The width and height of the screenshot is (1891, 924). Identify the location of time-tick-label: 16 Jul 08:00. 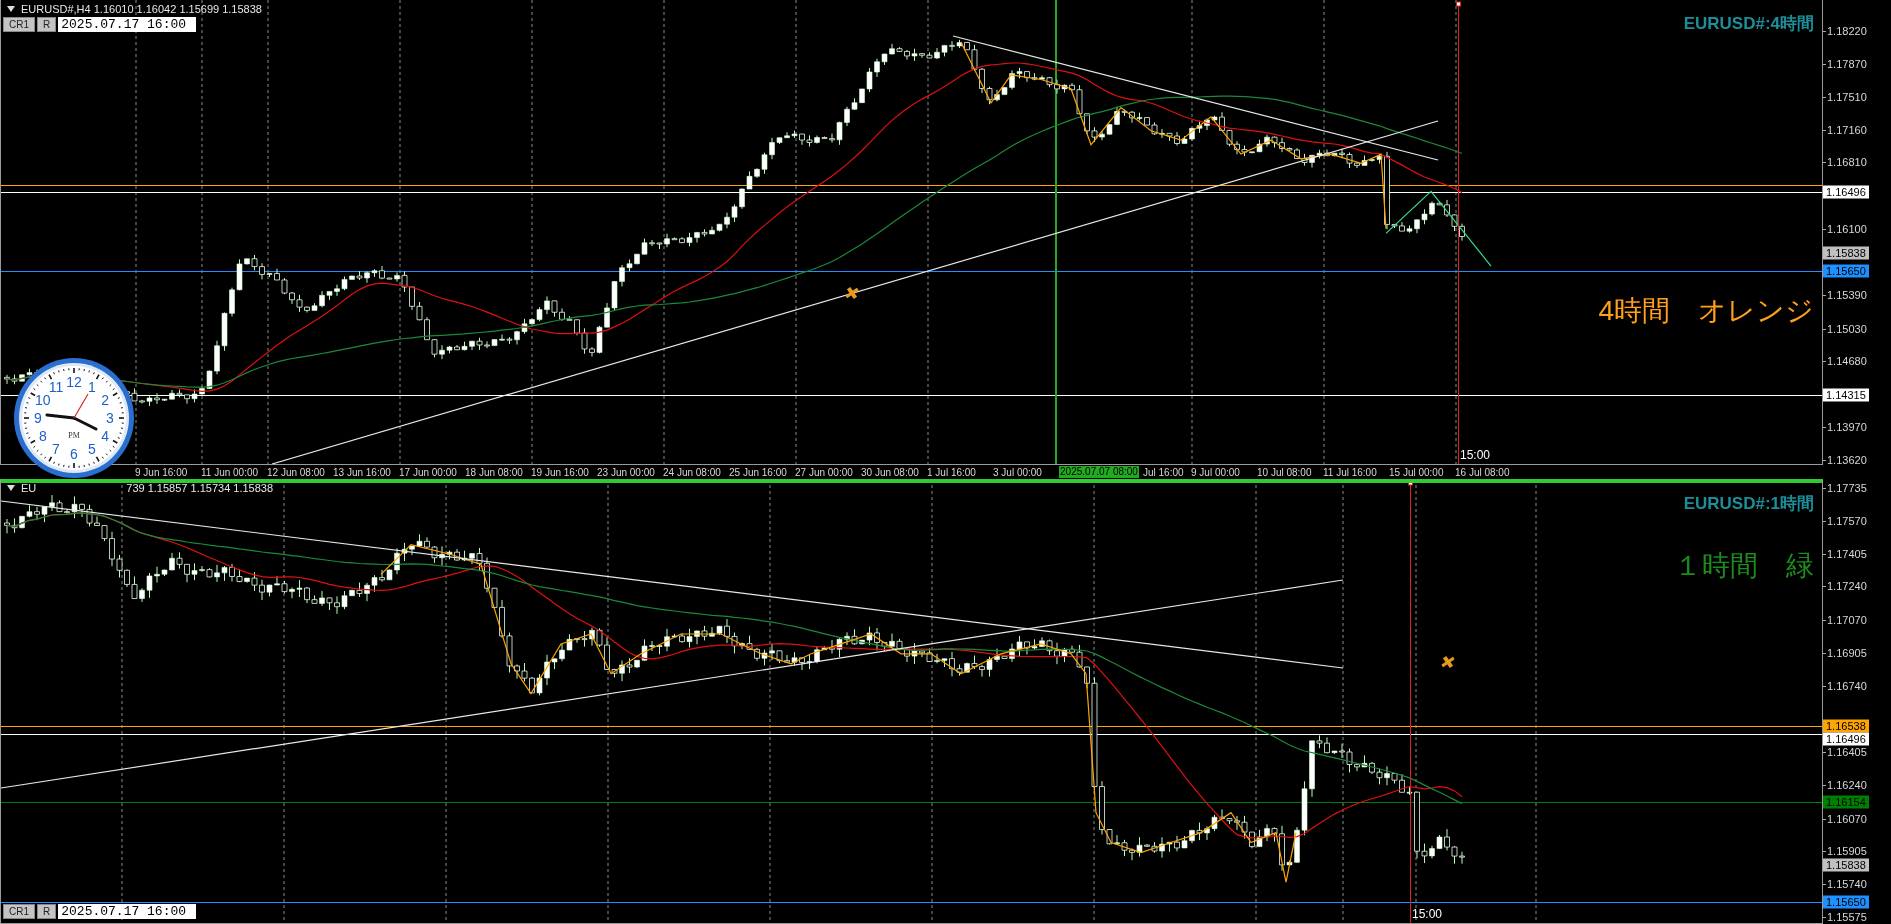
(1483, 472).